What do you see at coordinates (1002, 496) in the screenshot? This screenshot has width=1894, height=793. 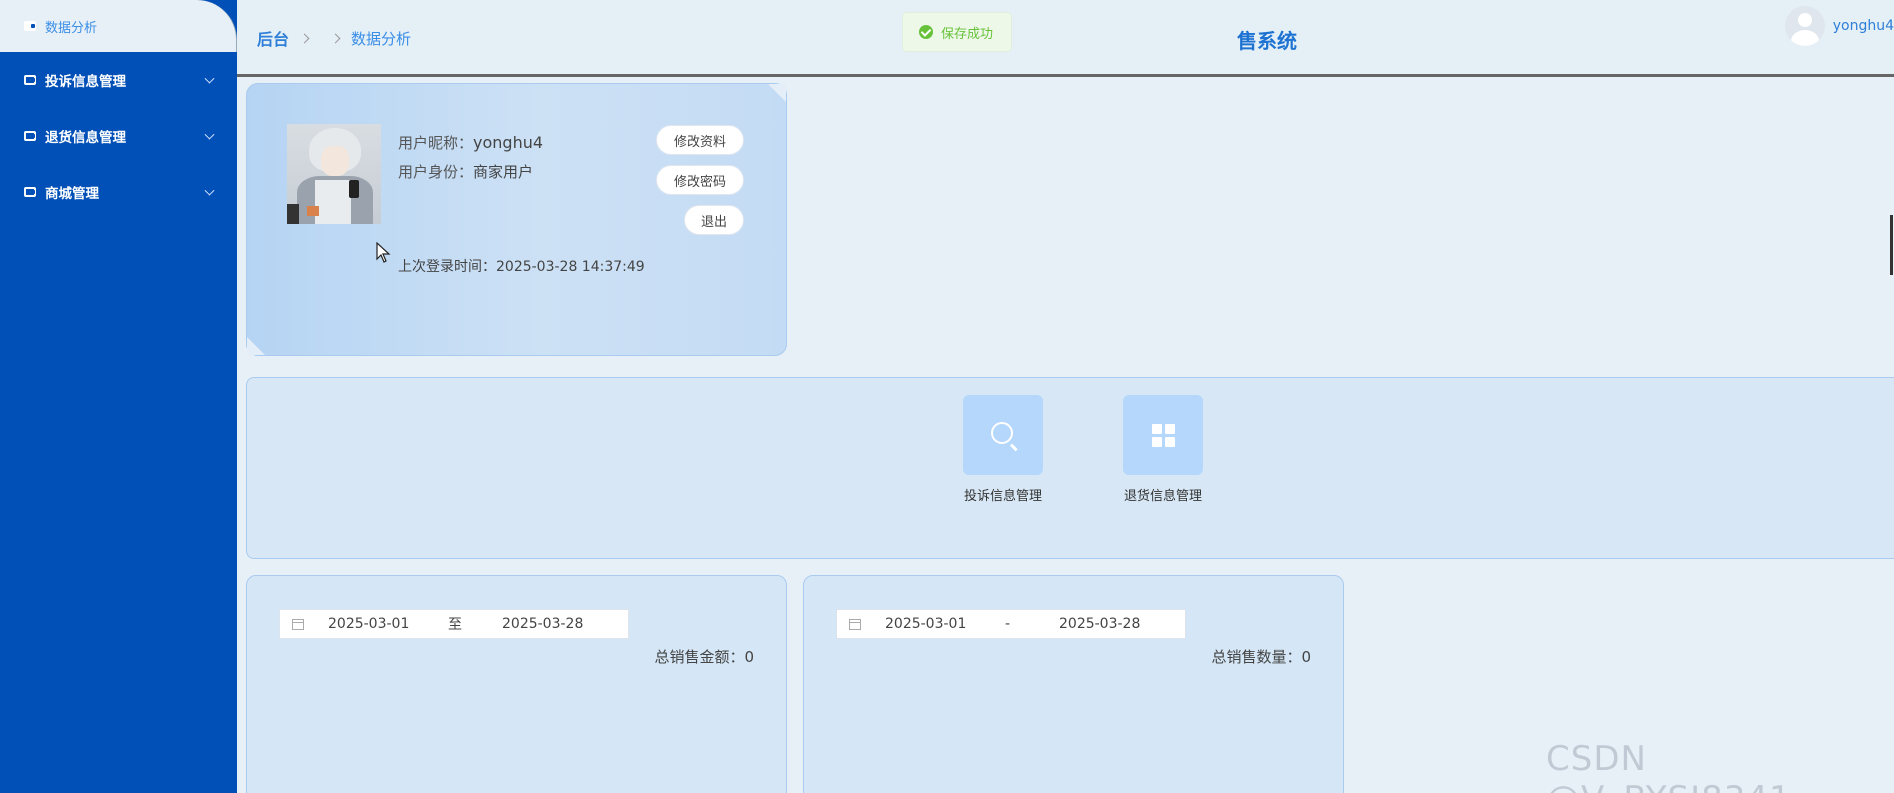 I see `shortcut-label: 投诉信息管理` at bounding box center [1002, 496].